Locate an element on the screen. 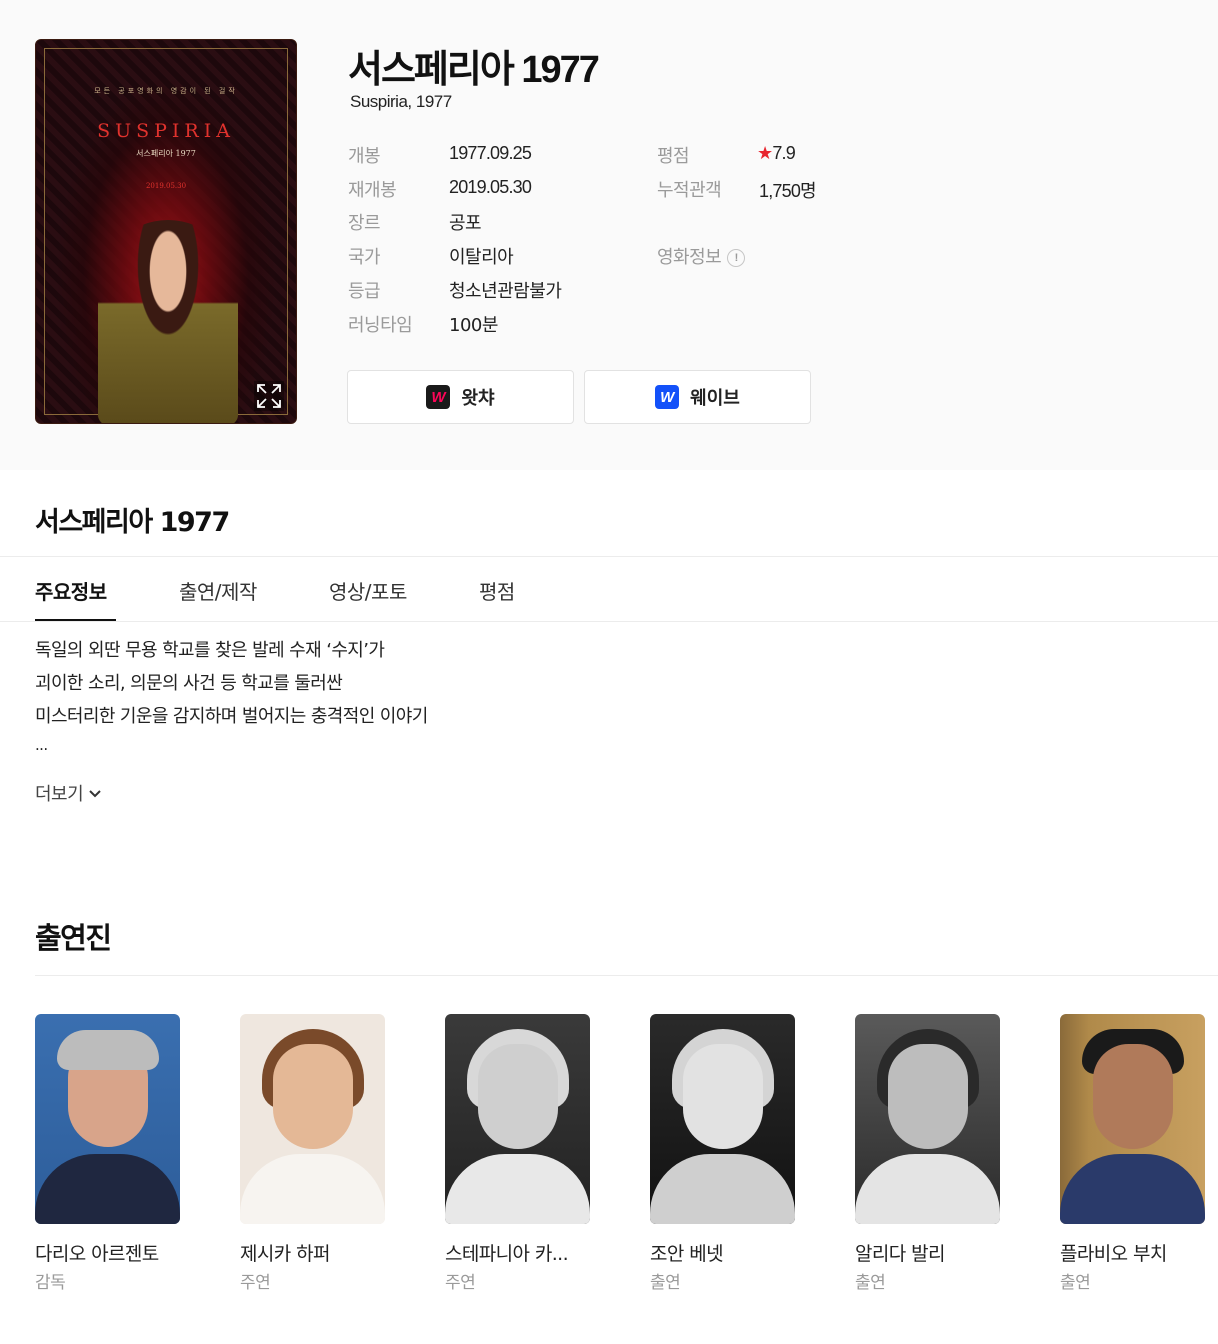 This screenshot has width=1218, height=1344. cast-card: 제시카 하퍼 주연 is located at coordinates (320, 1153).